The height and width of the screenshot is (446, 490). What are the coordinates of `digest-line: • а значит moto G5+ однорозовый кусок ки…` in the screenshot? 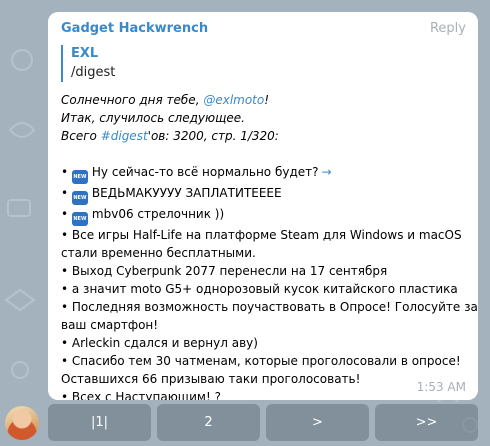 It's located at (259, 289).